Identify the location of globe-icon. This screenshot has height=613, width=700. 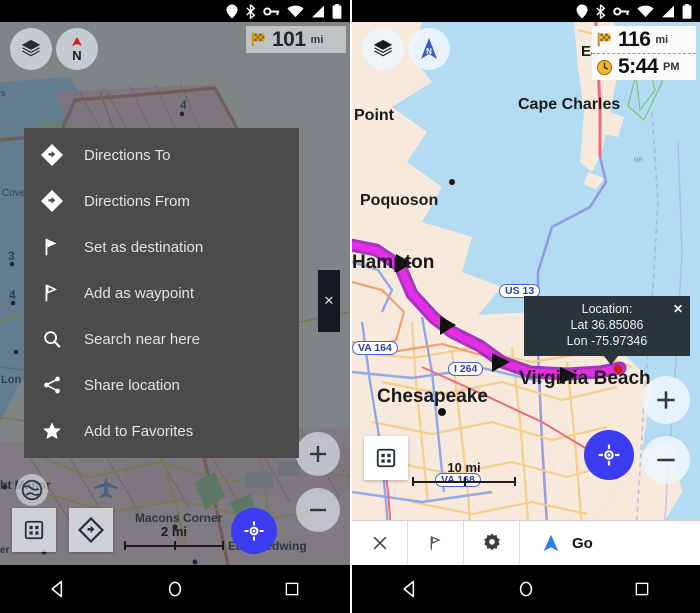
(32, 490).